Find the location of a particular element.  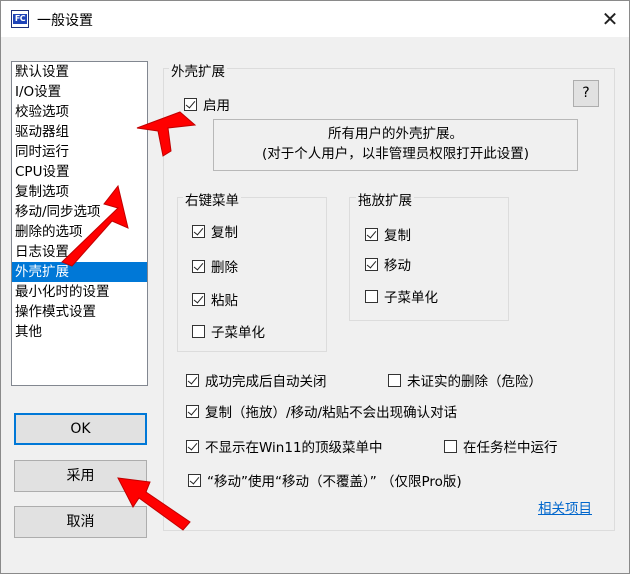

move-no-overwrite-checkbox: “移动”使用“移动（不覆盖）” （仅限Pro版) is located at coordinates (325, 480).